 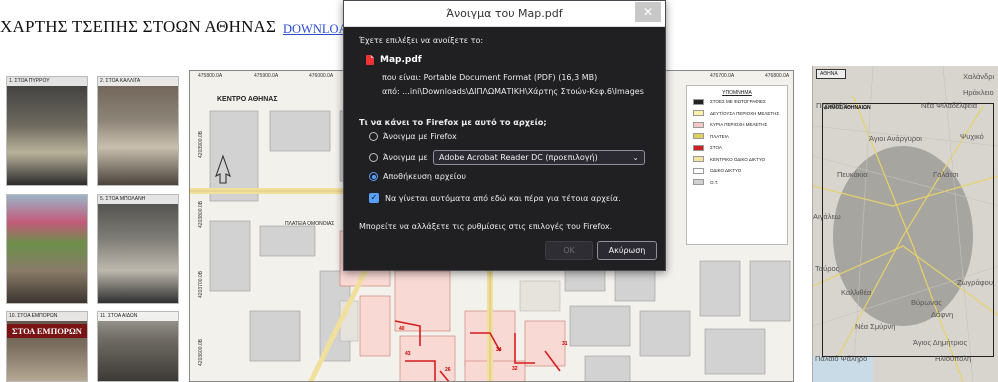 I want to click on map-coord-left: 4203600.0B, so click(x=201, y=352).